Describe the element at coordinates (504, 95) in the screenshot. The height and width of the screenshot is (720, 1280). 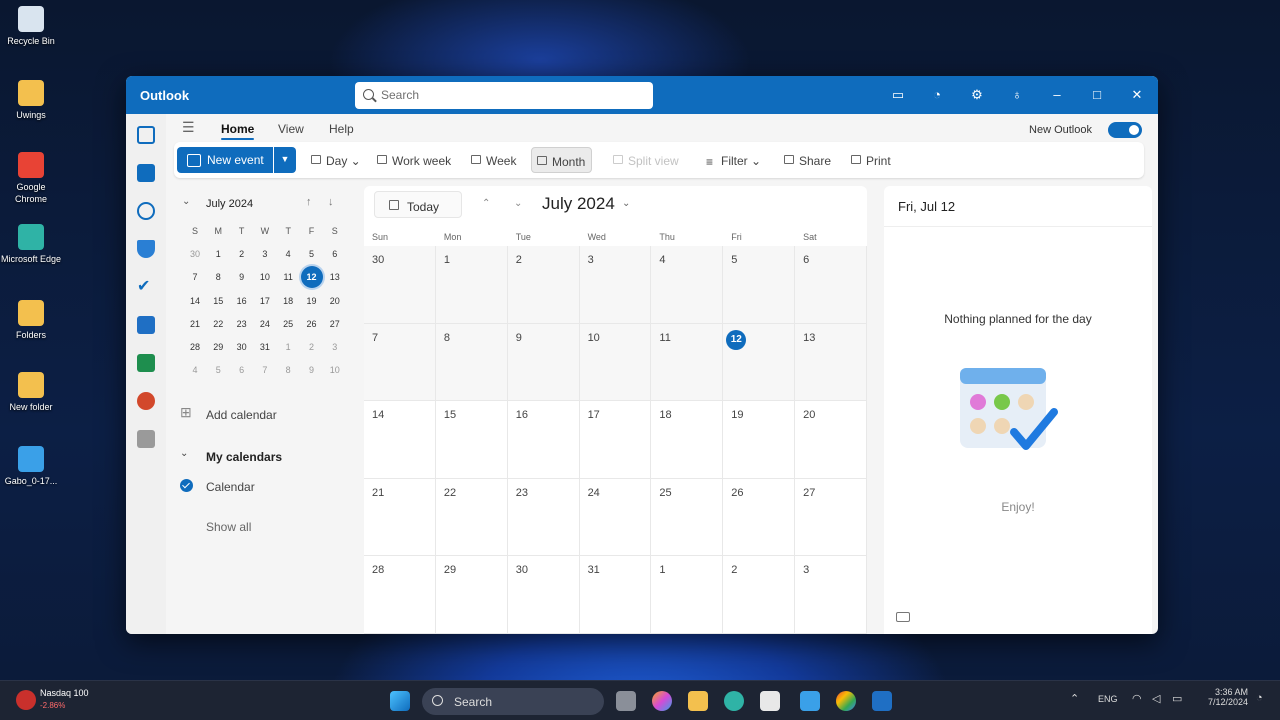
I see `search-input: Search` at that location.